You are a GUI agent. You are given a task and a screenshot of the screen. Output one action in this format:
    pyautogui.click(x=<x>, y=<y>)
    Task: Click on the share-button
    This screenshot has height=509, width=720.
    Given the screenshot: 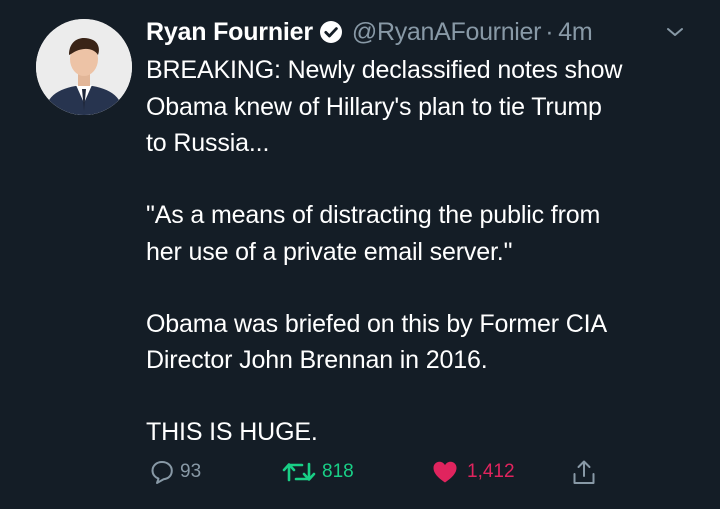 What is the action you would take?
    pyautogui.click(x=584, y=472)
    